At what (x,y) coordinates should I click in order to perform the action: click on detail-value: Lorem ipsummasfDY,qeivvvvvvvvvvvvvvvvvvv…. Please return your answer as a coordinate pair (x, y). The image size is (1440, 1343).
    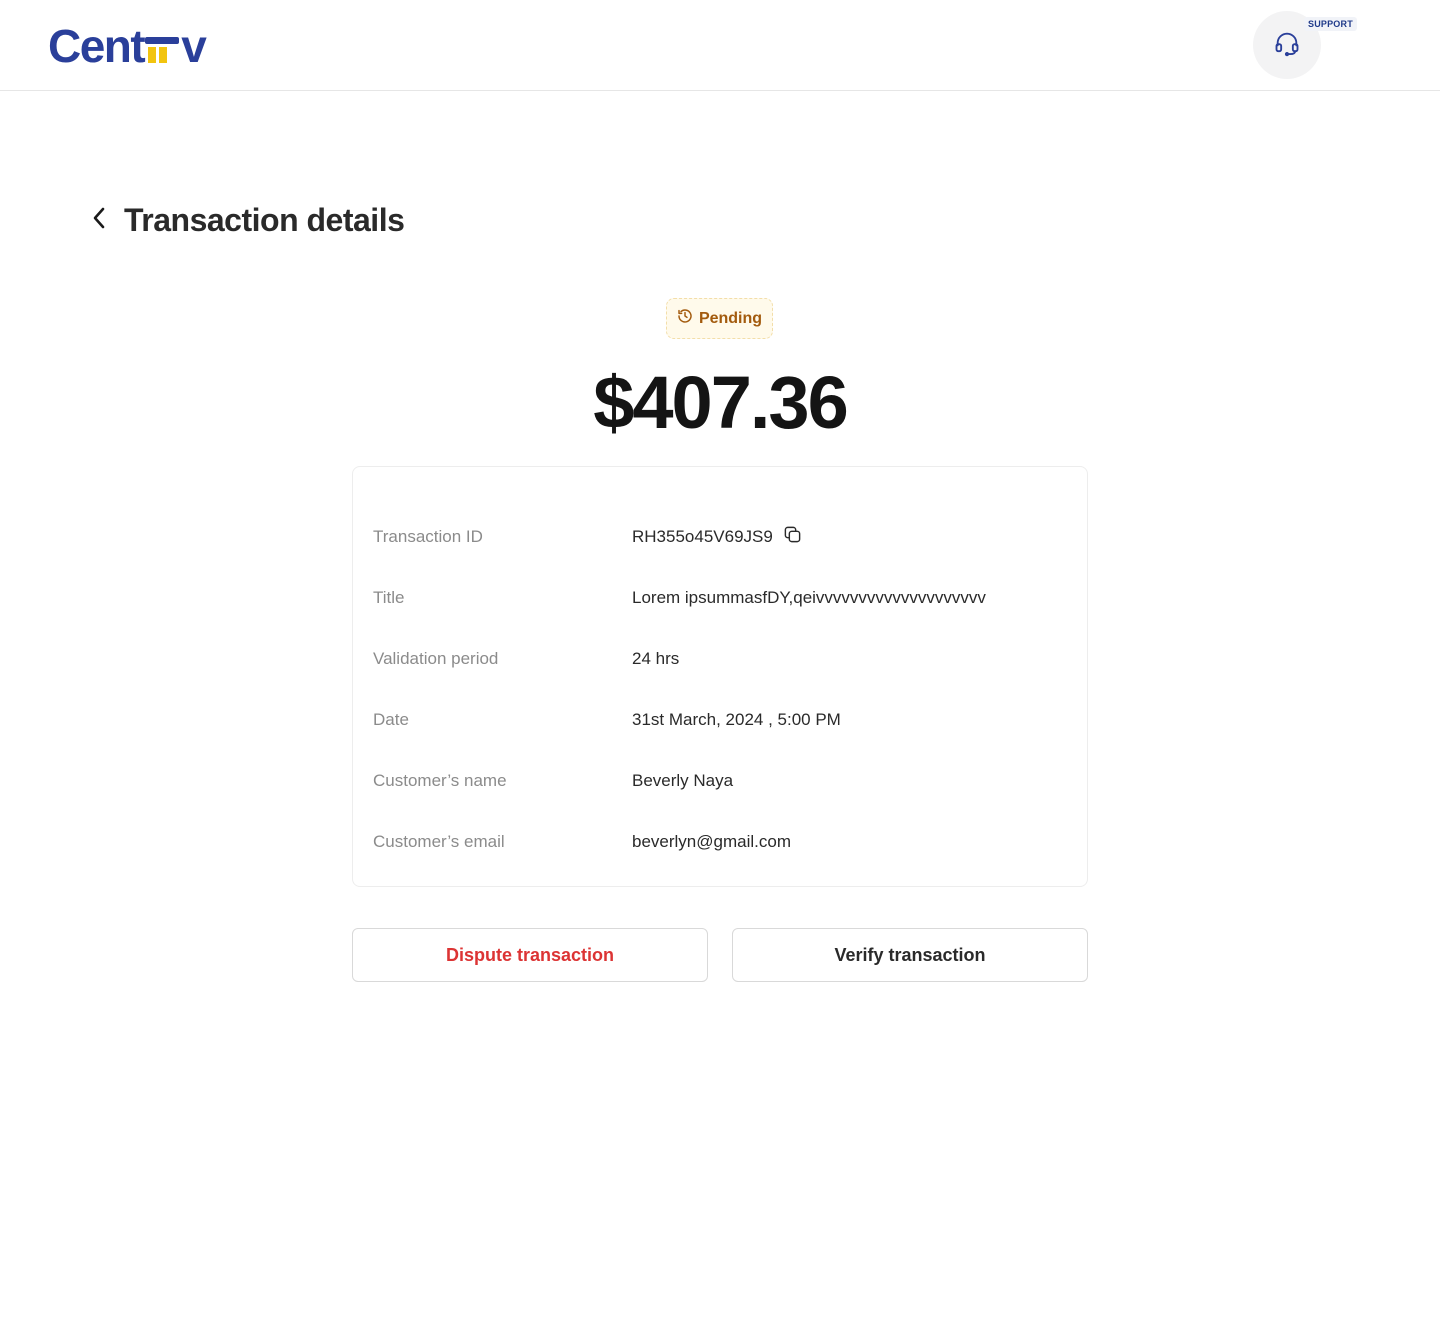
    Looking at the image, I should click on (809, 597).